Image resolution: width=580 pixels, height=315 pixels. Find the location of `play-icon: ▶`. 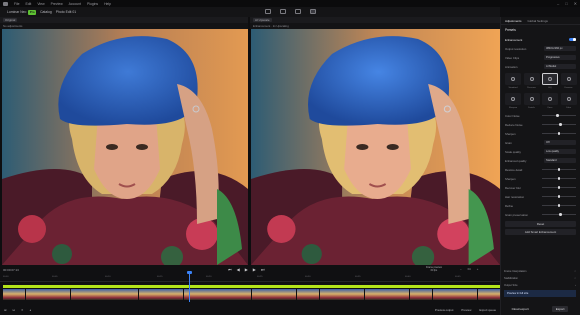

play-icon: ▶ is located at coordinates (246, 269).